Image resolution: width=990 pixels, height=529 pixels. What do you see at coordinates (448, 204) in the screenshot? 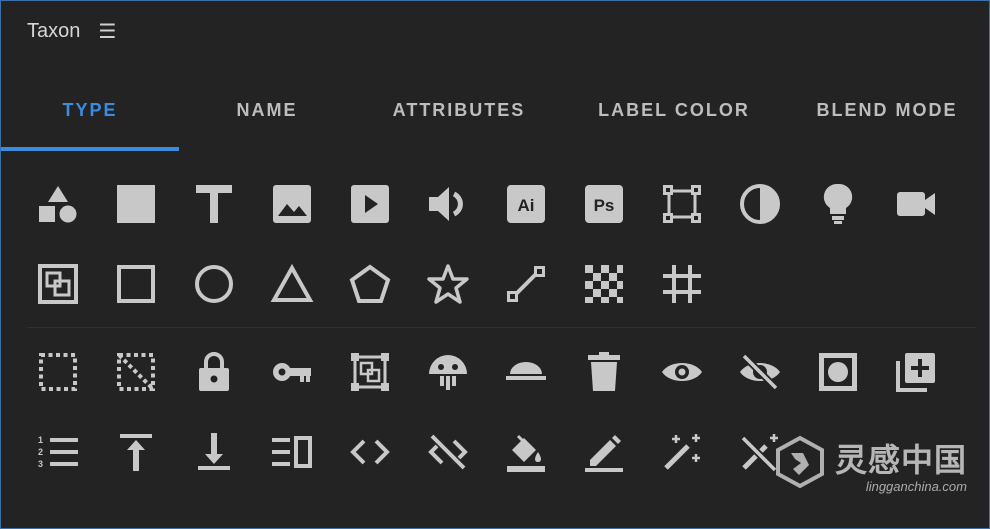
I see `audio-icon` at bounding box center [448, 204].